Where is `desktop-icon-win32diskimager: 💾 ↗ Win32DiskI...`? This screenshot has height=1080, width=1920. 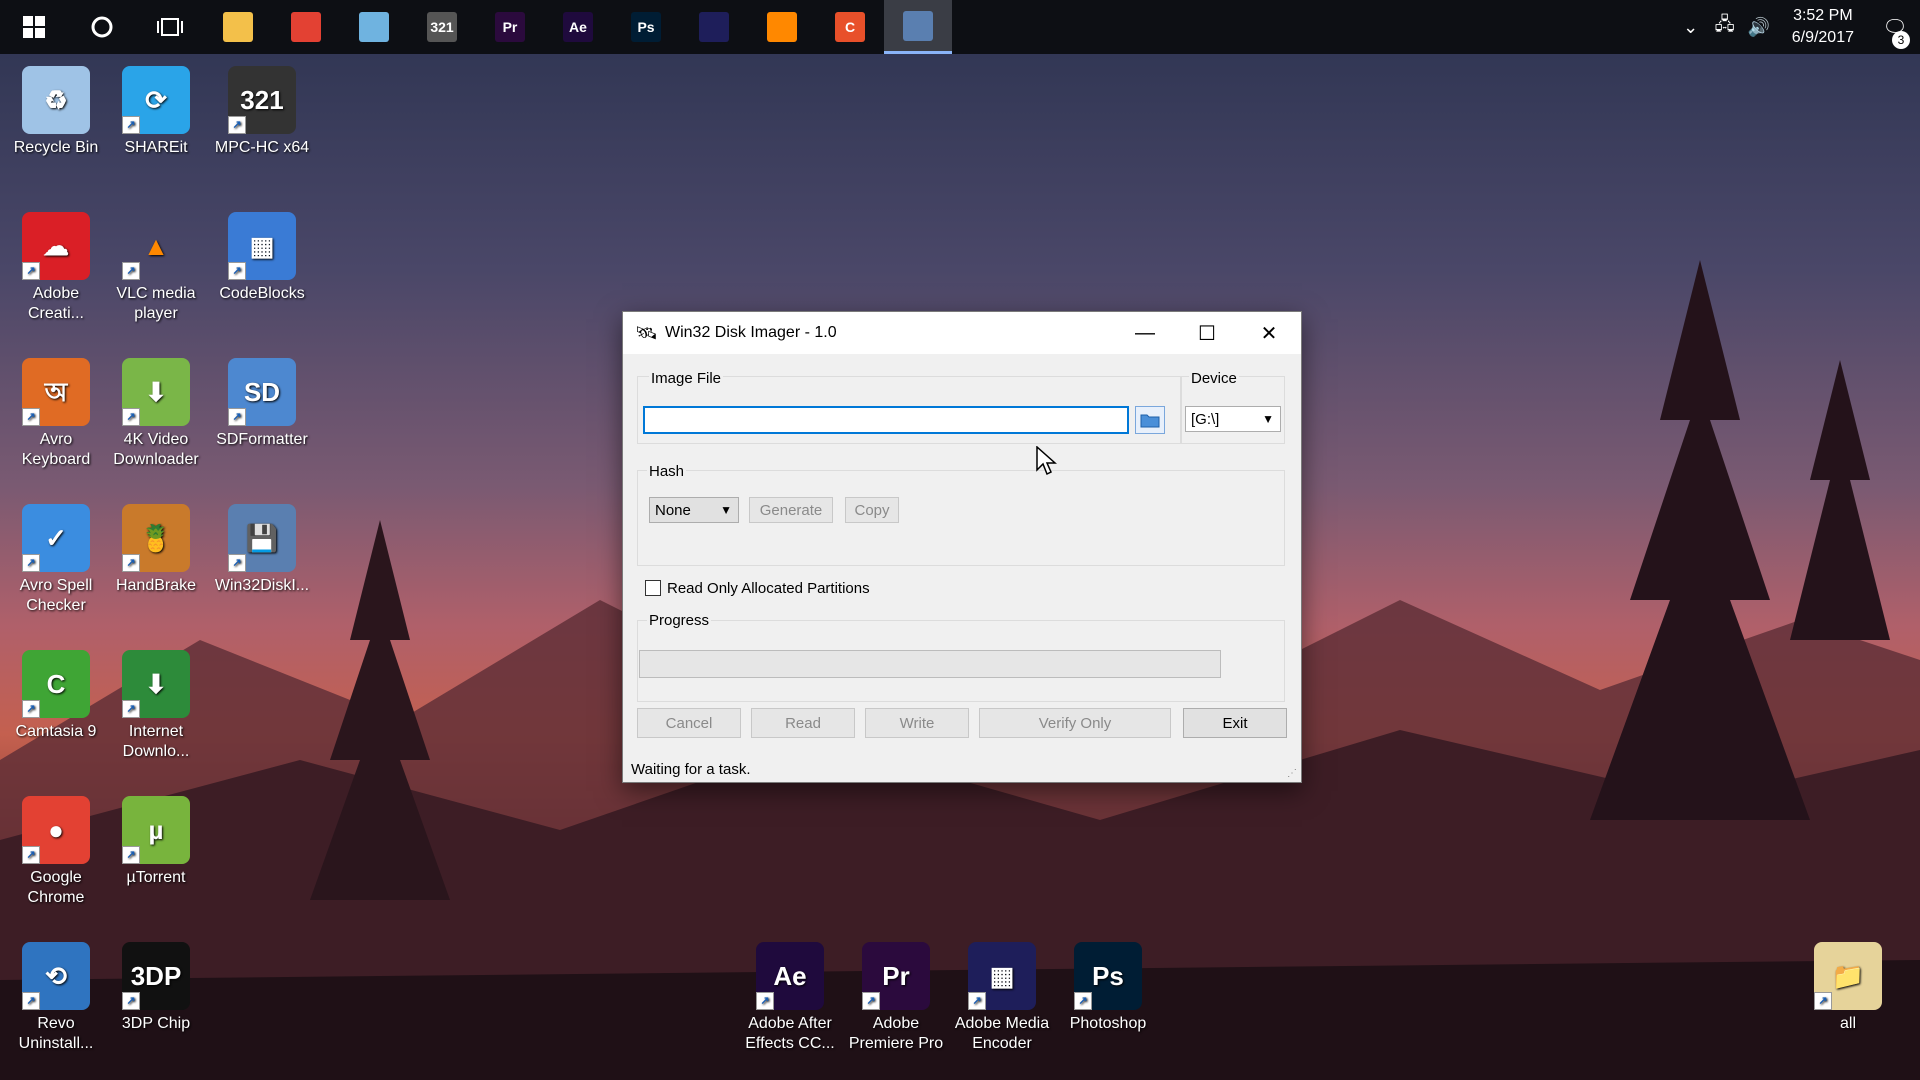 desktop-icon-win32diskimager: 💾 ↗ Win32DiskI... is located at coordinates (262, 550).